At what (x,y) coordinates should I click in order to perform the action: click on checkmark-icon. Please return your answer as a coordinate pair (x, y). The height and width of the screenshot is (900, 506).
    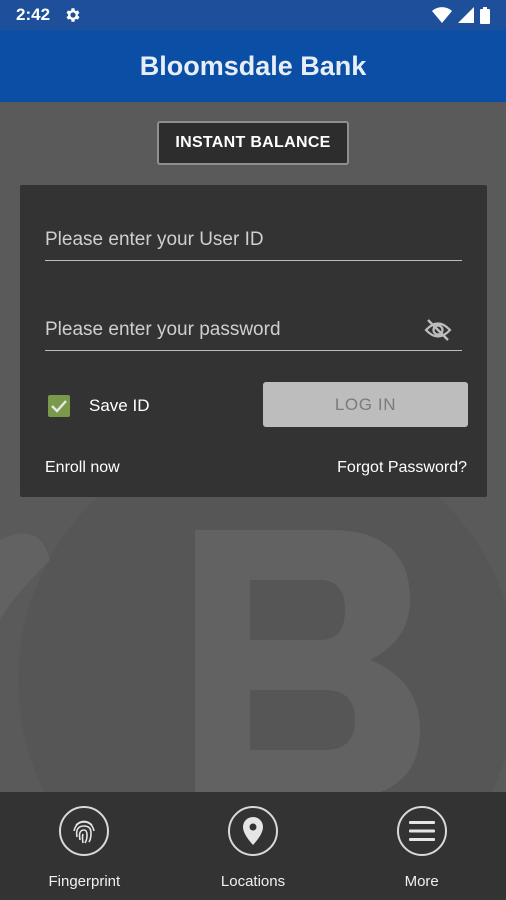
    Looking at the image, I should click on (59, 406).